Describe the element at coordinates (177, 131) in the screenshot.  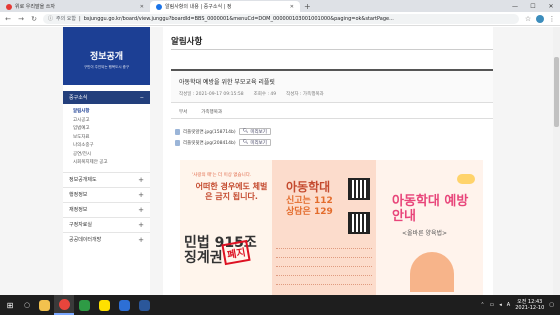
I see `file-icon` at that location.